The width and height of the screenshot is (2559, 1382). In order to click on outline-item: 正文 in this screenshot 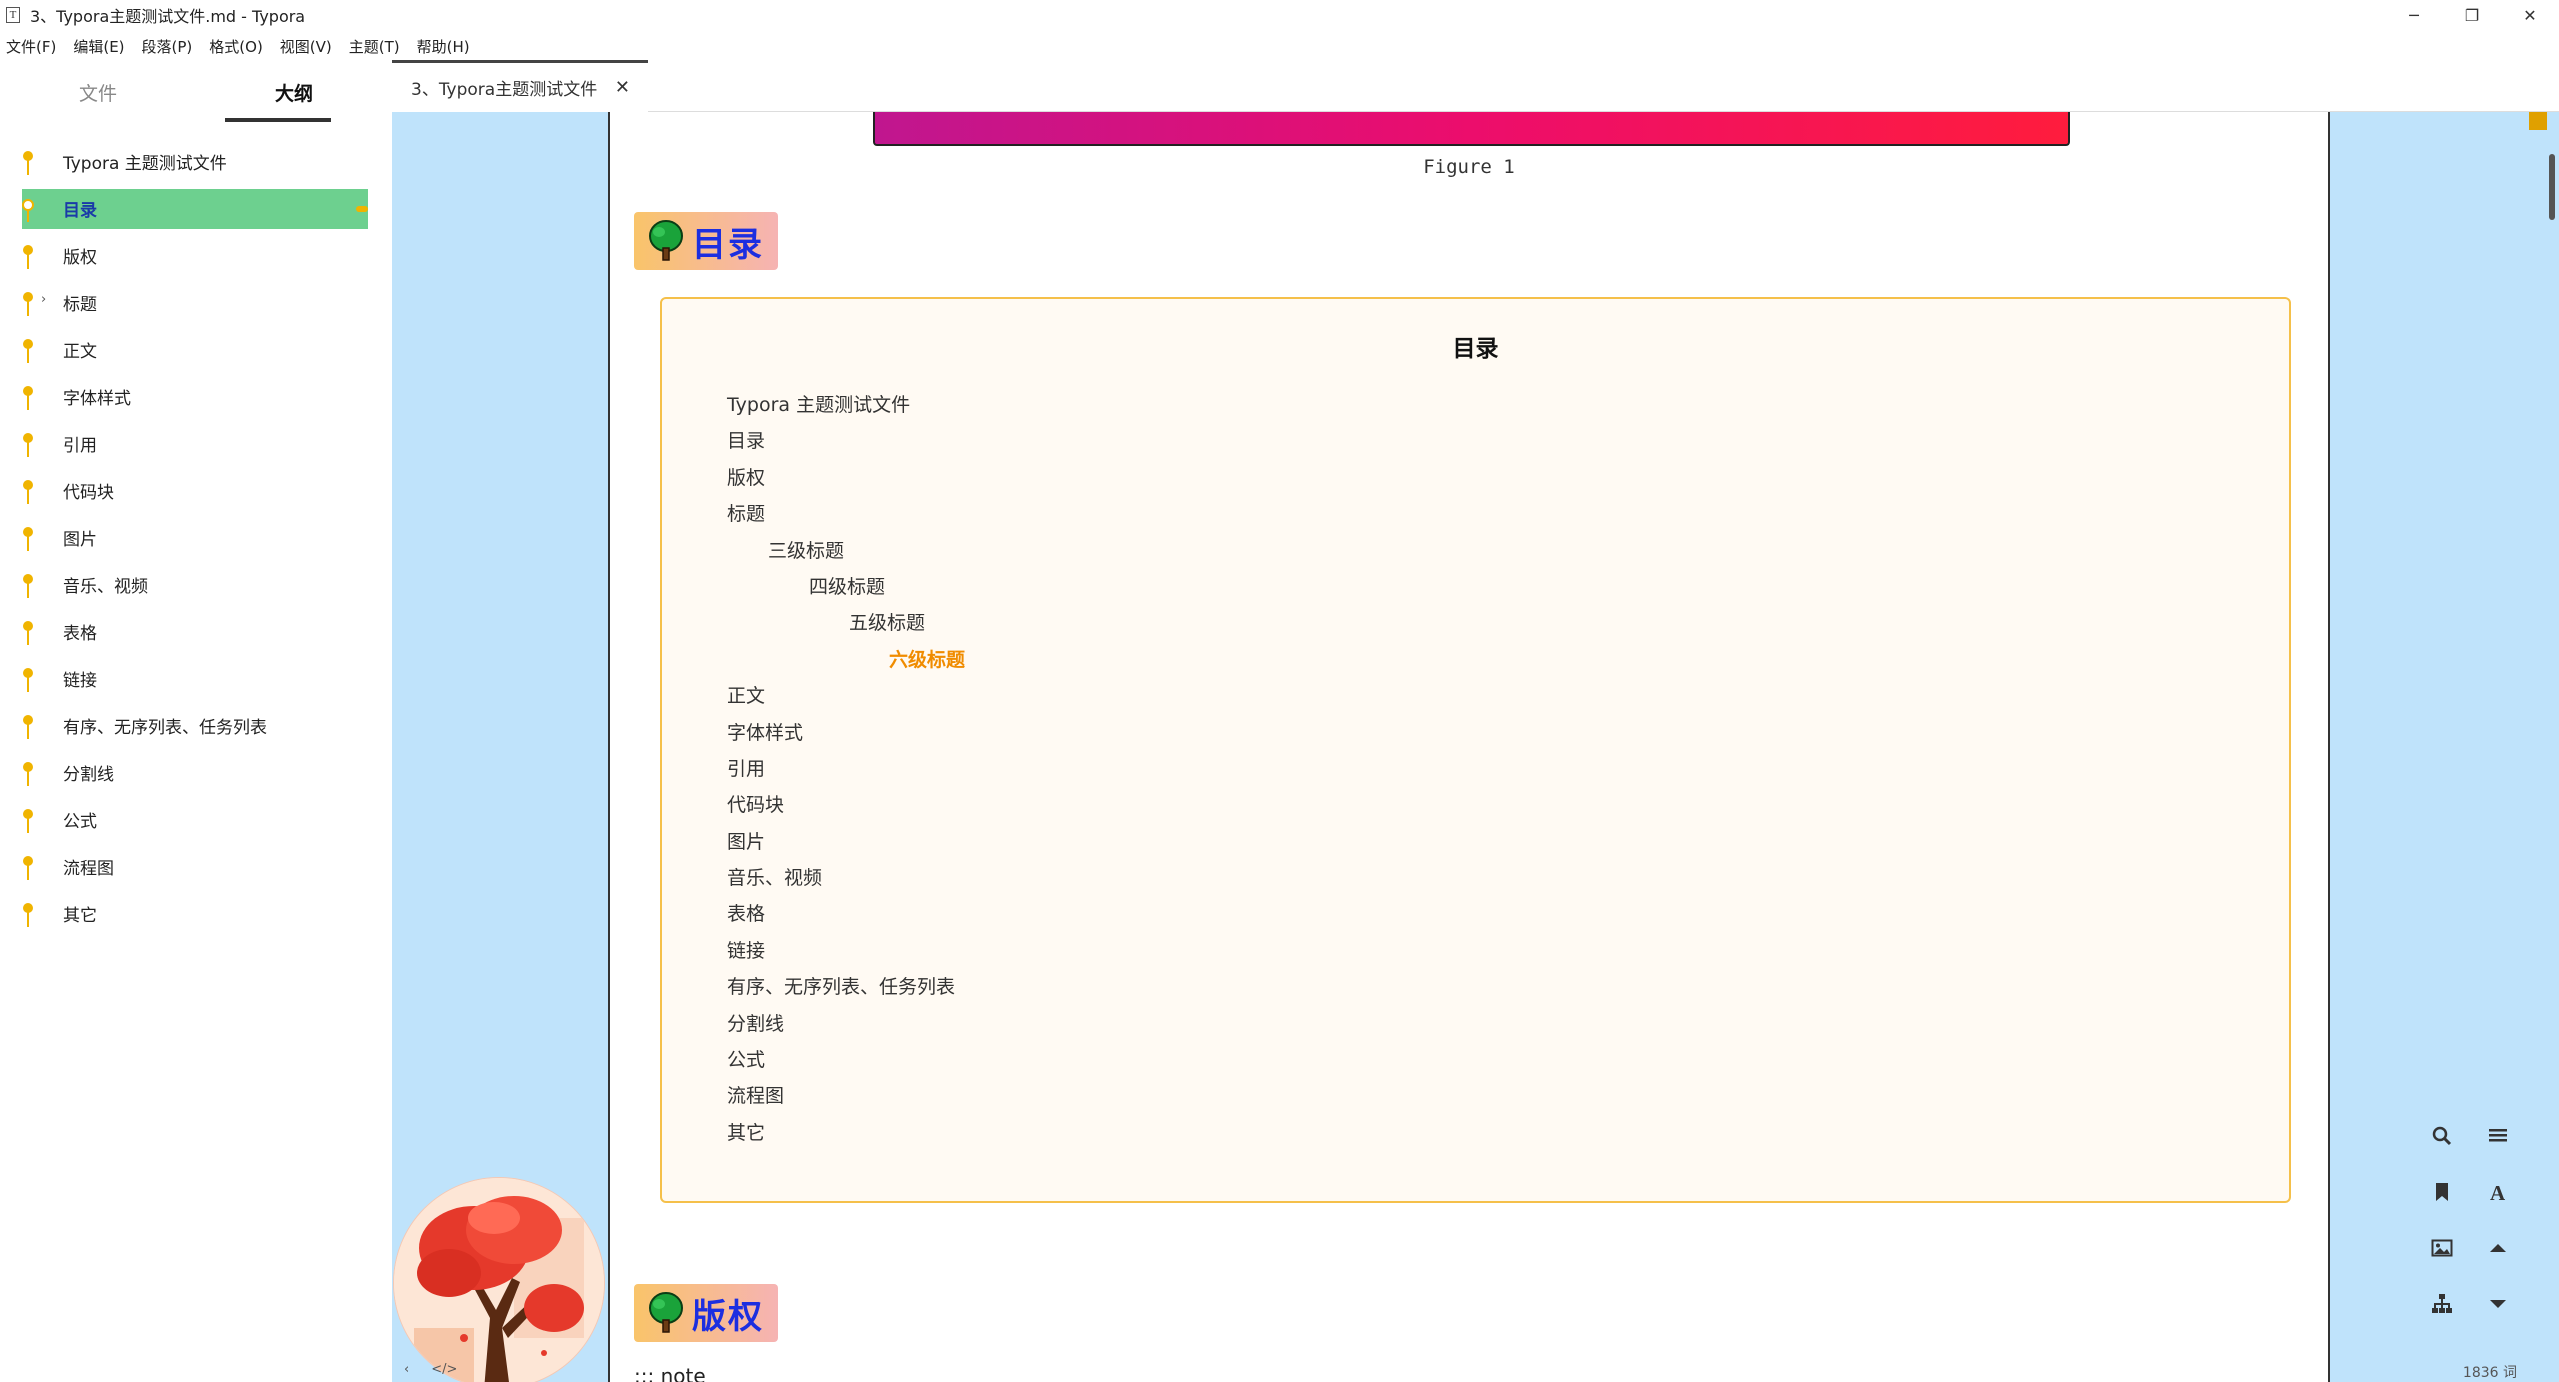, I will do `click(196, 349)`.